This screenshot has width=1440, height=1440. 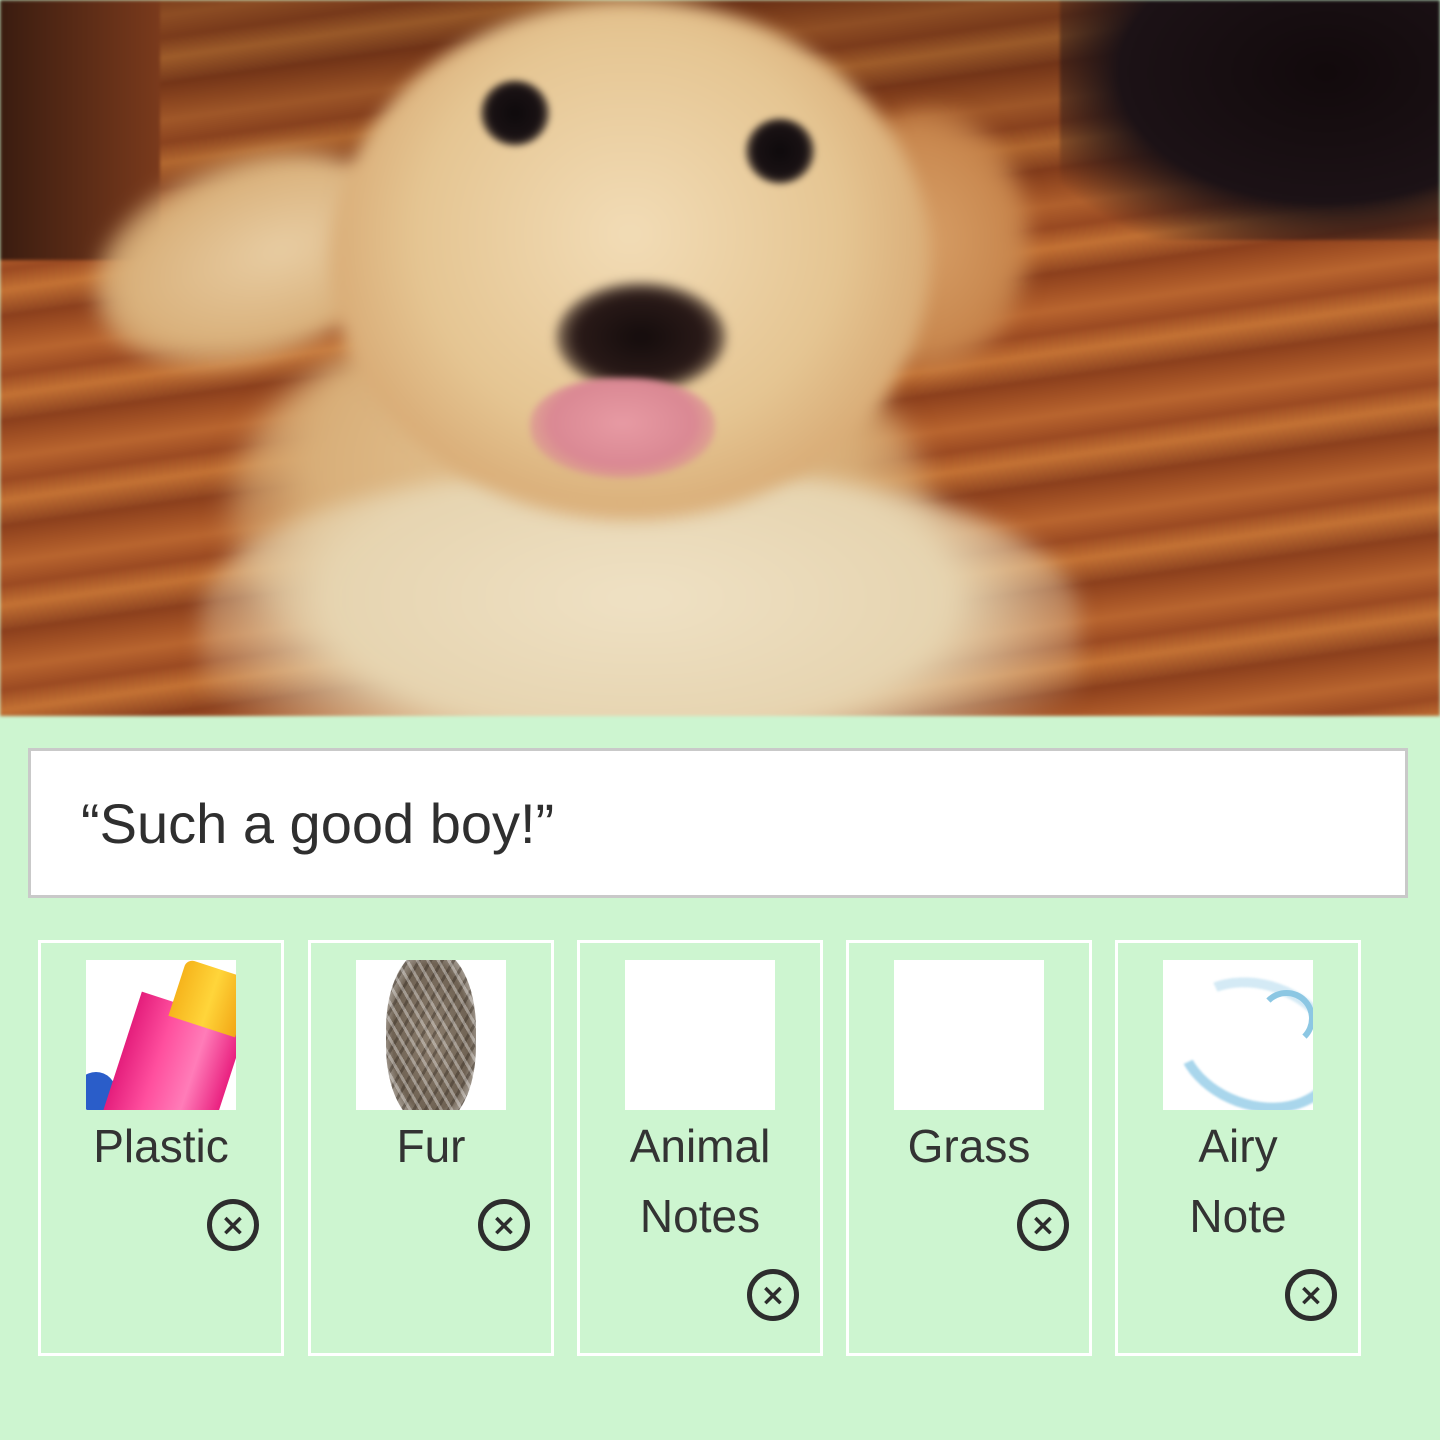 I want to click on grass-thumbnail, so click(x=969, y=1035).